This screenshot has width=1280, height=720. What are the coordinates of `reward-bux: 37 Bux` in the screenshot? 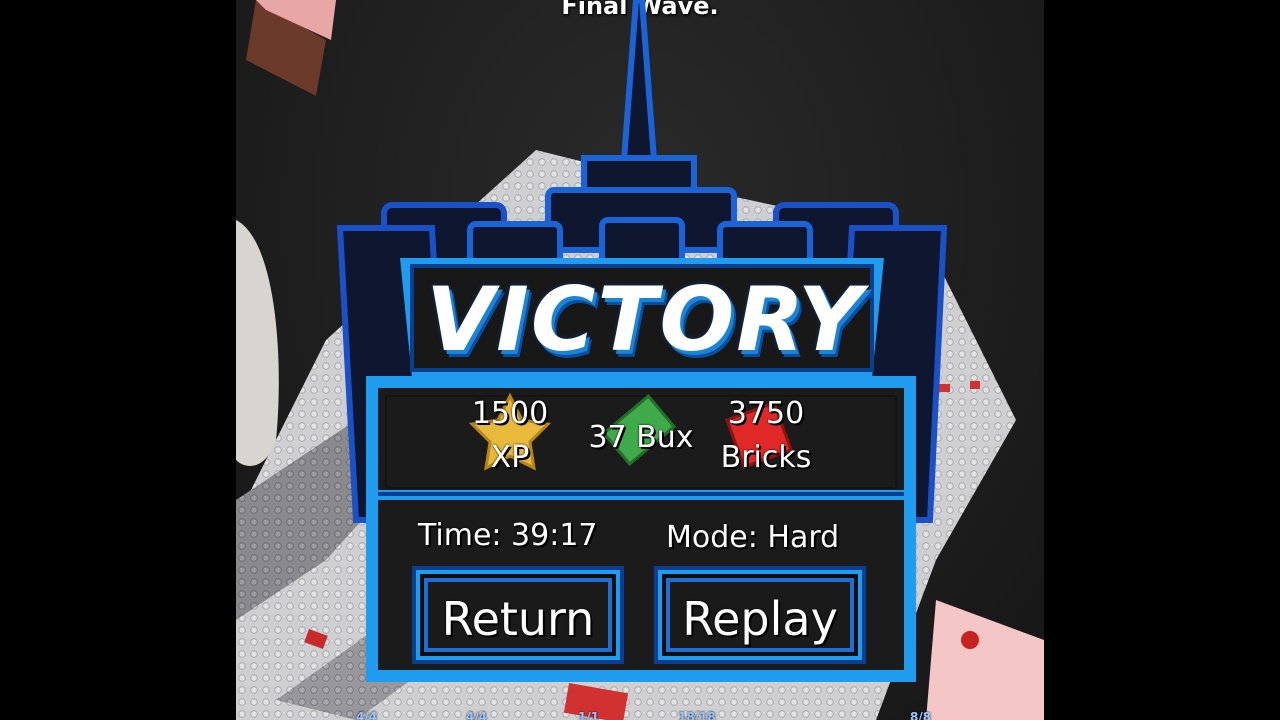 It's located at (641, 438).